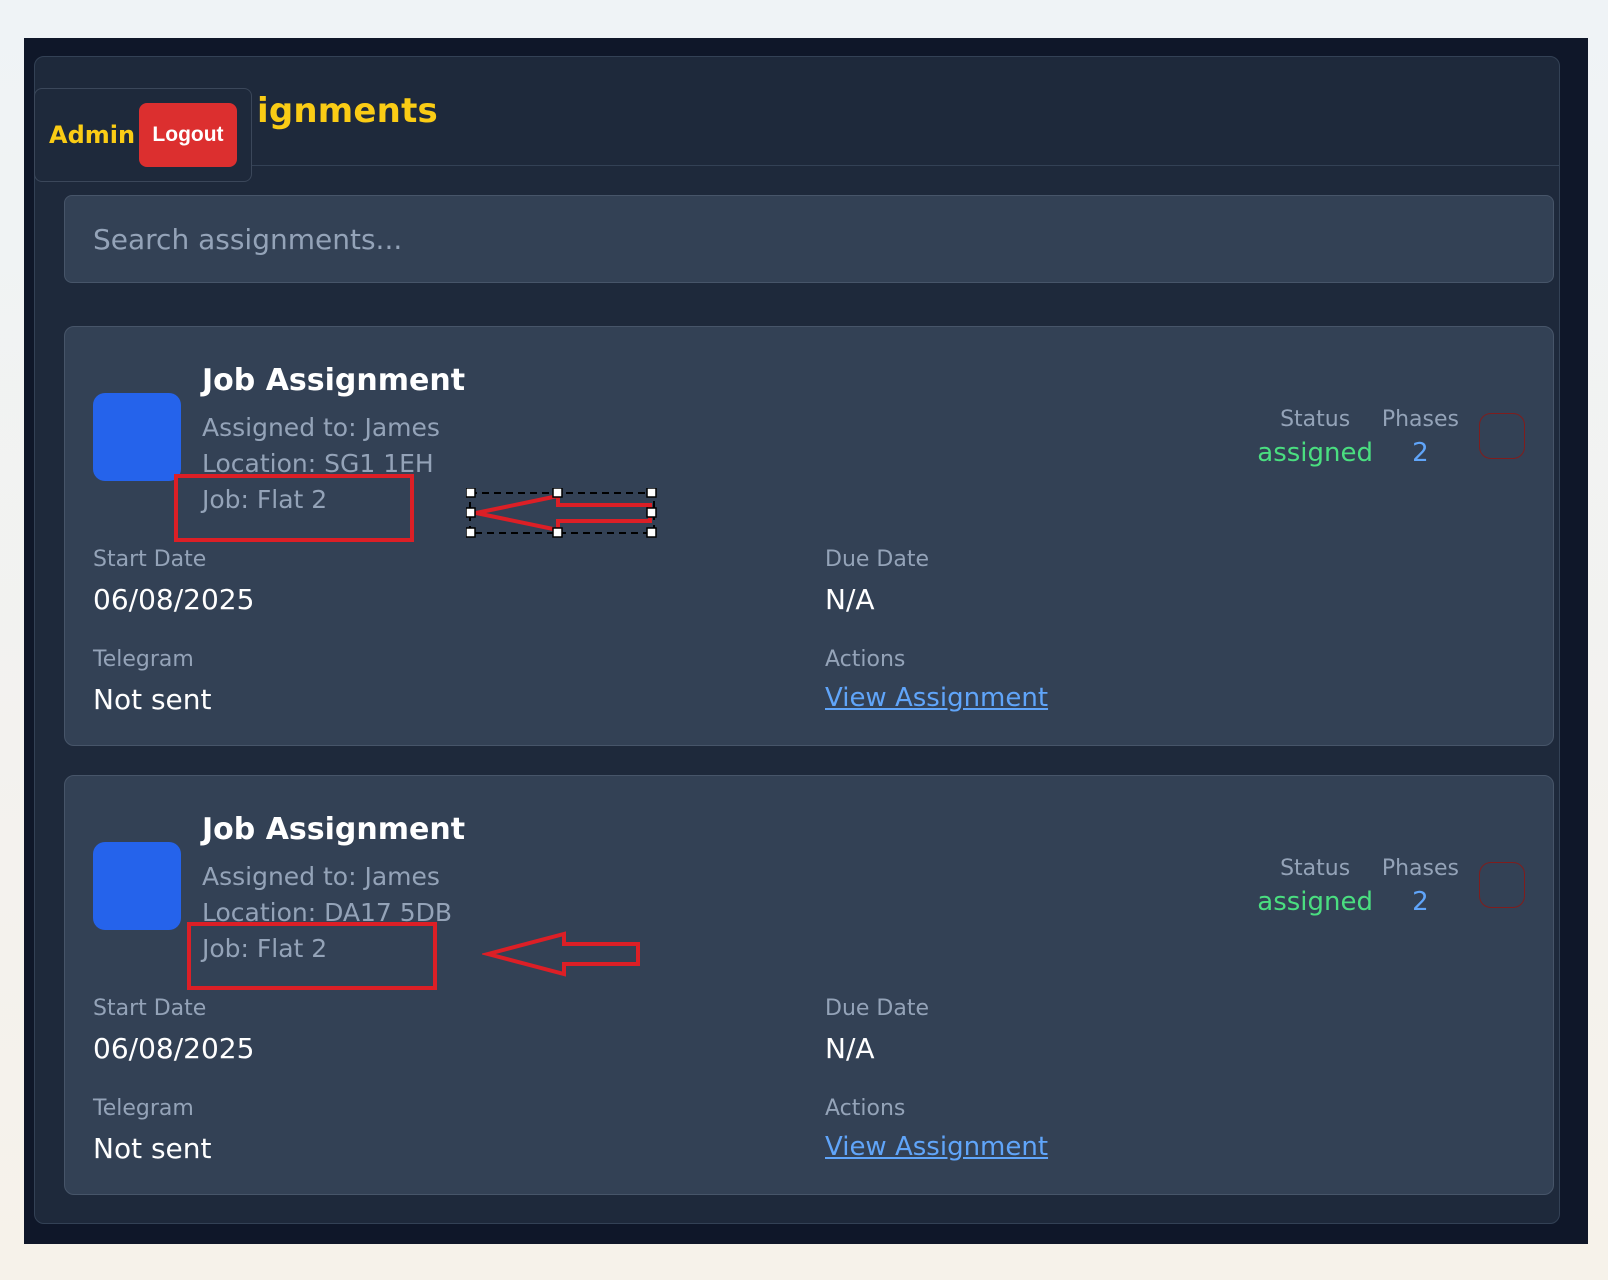 The image size is (1608, 1280). I want to click on search-input, so click(809, 239).